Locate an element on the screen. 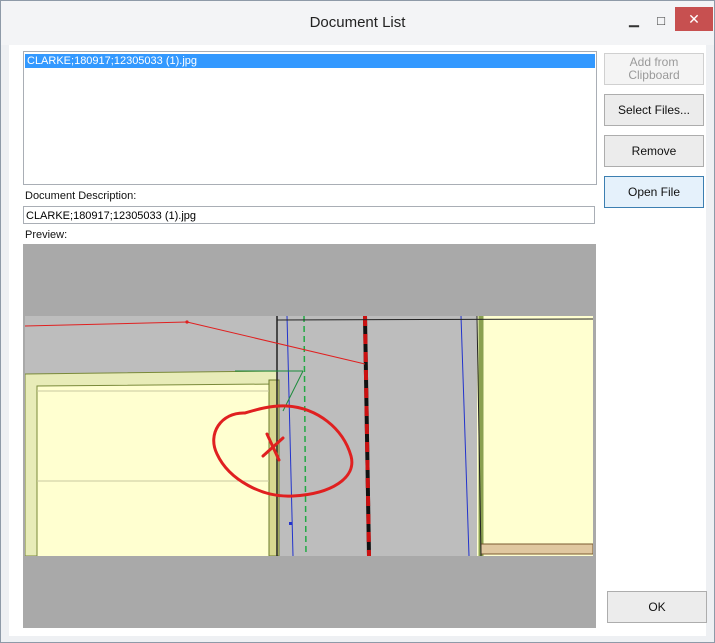 The image size is (715, 643). remove-button: Remove is located at coordinates (654, 151).